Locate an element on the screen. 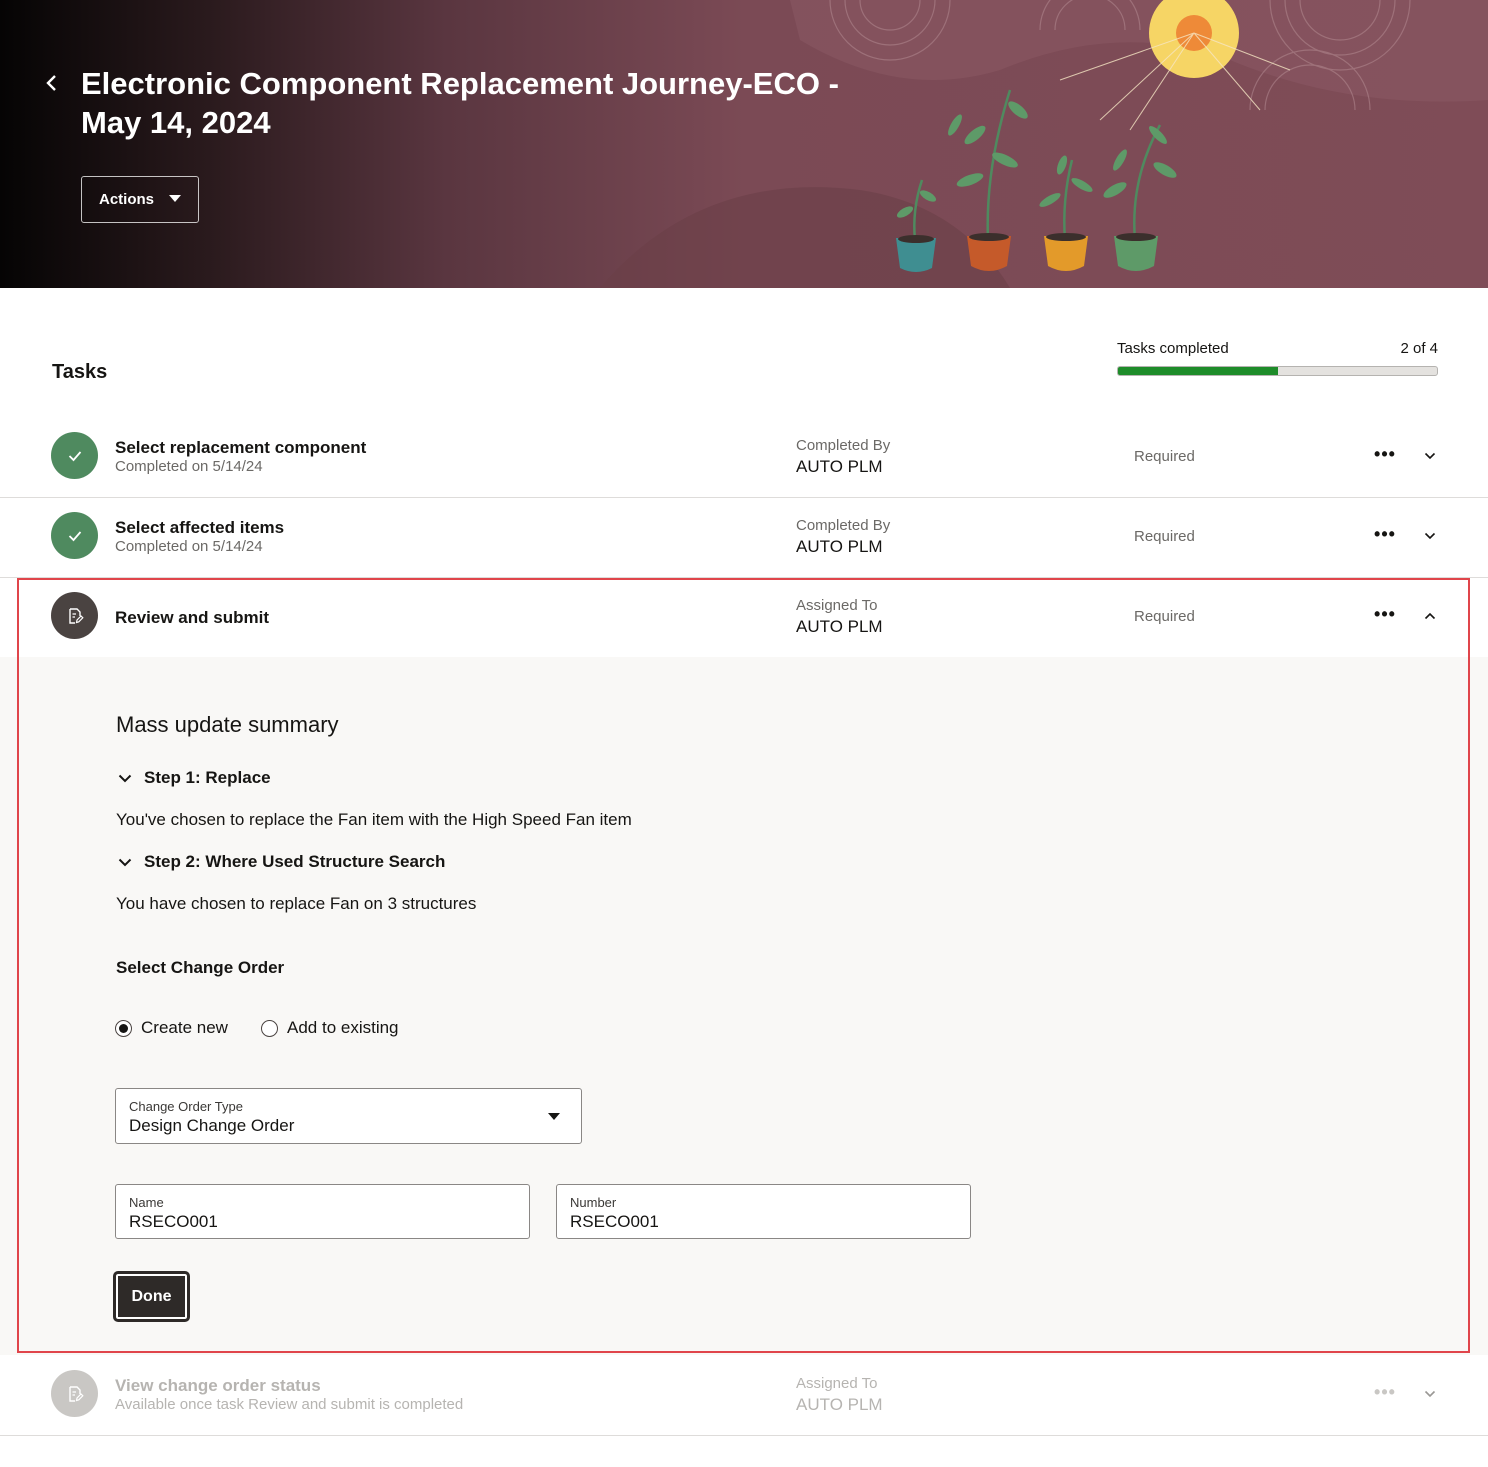 The height and width of the screenshot is (1467, 1488). chevron-left-icon is located at coordinates (51, 83).